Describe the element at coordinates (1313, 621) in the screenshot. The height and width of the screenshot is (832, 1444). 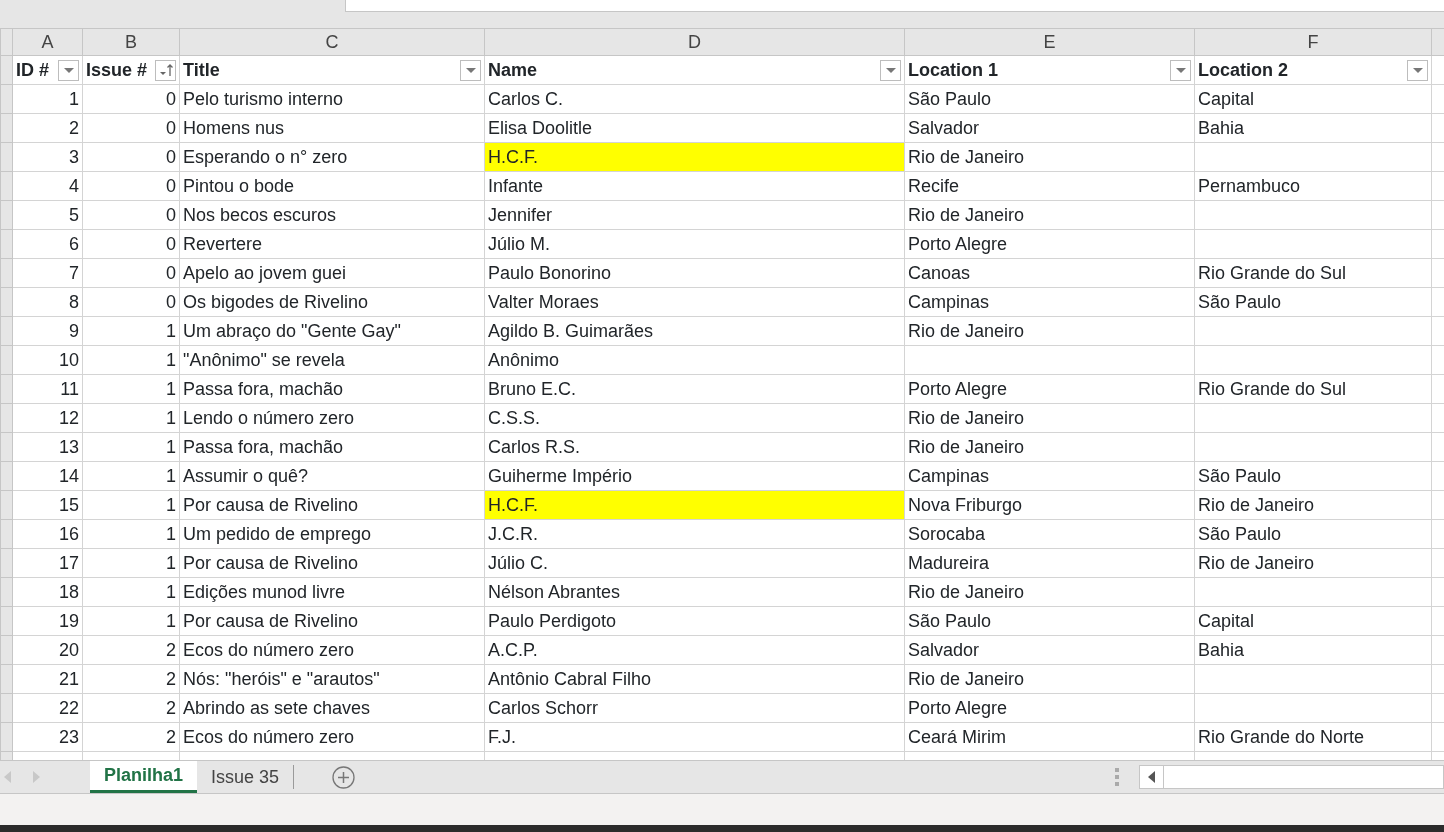
I see `table-cell: Capital` at that location.